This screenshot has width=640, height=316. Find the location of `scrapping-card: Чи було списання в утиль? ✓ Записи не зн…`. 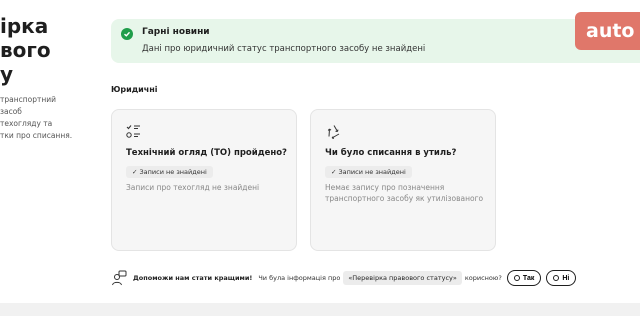

scrapping-card: Чи було списання в утиль? ✓ Записи не зн… is located at coordinates (403, 180).